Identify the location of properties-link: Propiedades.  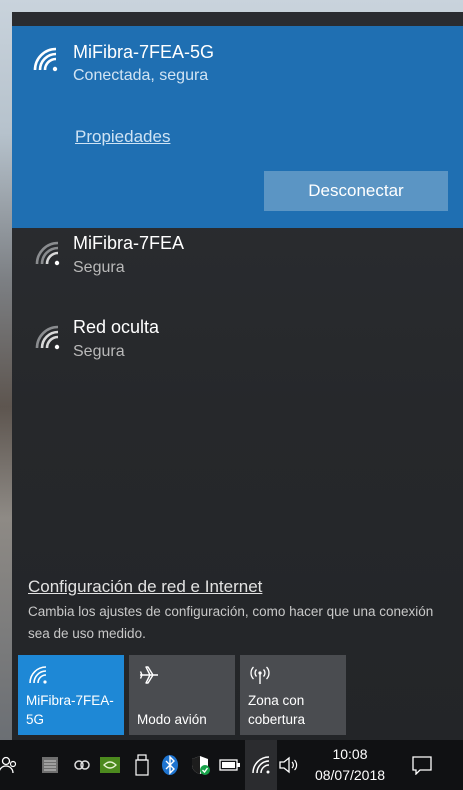
(122, 137).